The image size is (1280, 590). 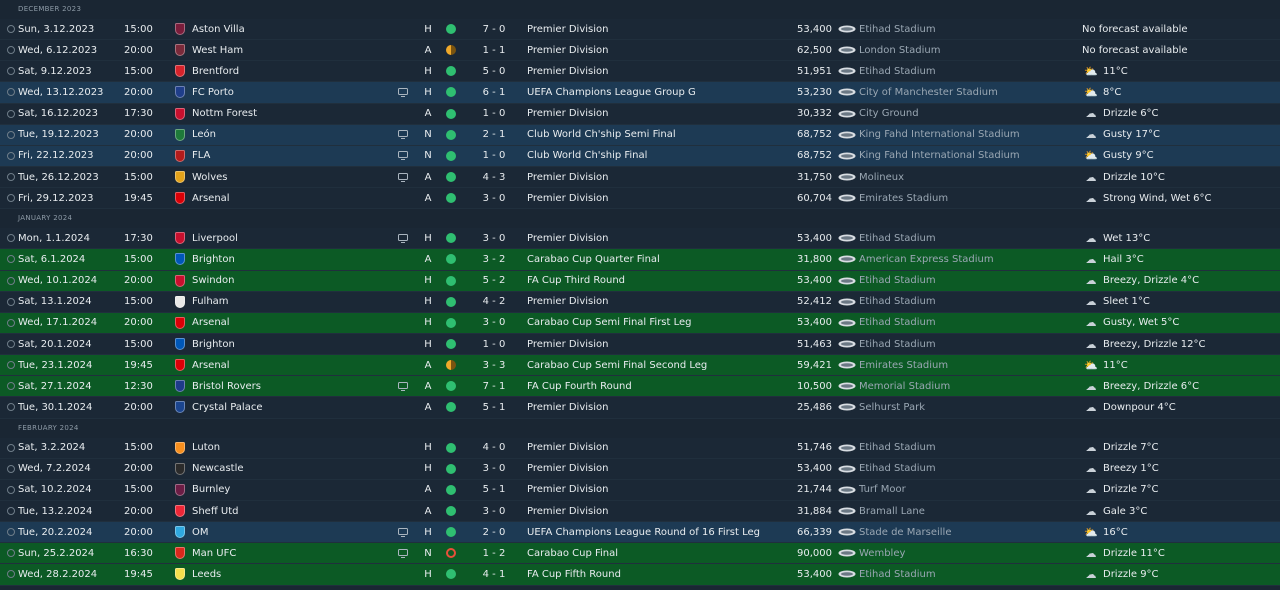 What do you see at coordinates (494, 532) in the screenshot?
I see `match-score: 2 - 0` at bounding box center [494, 532].